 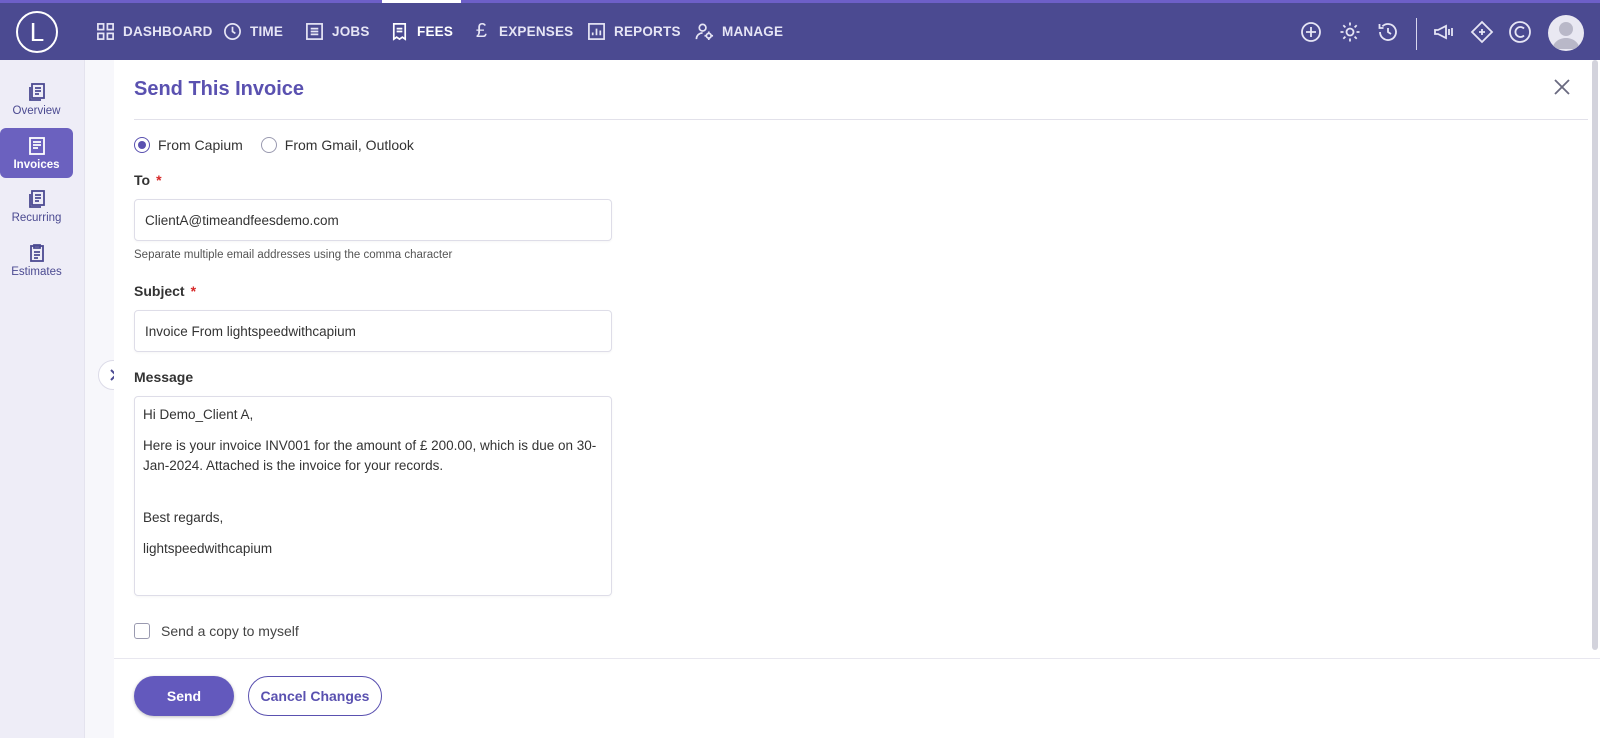 What do you see at coordinates (314, 31) in the screenshot?
I see `list-icon` at bounding box center [314, 31].